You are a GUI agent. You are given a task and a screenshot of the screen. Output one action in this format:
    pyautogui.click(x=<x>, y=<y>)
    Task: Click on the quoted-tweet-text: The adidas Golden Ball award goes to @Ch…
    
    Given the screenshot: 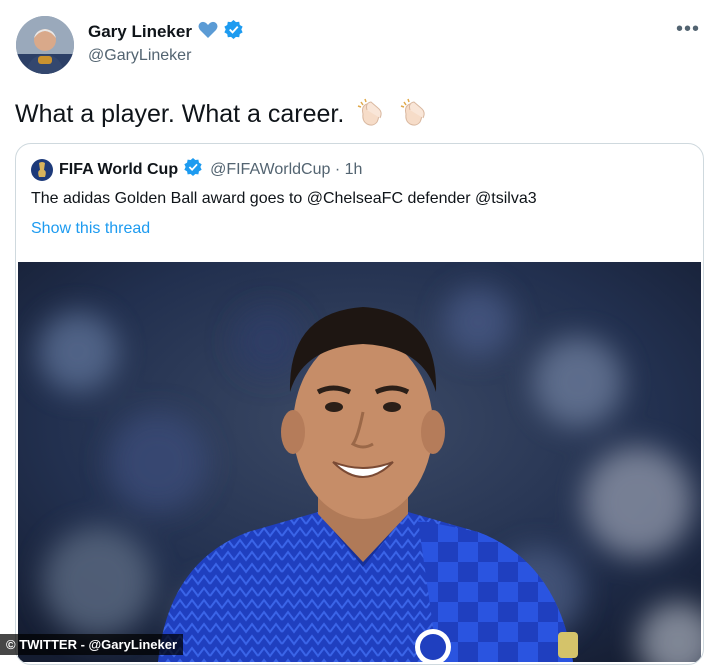 What is the action you would take?
    pyautogui.click(x=284, y=198)
    